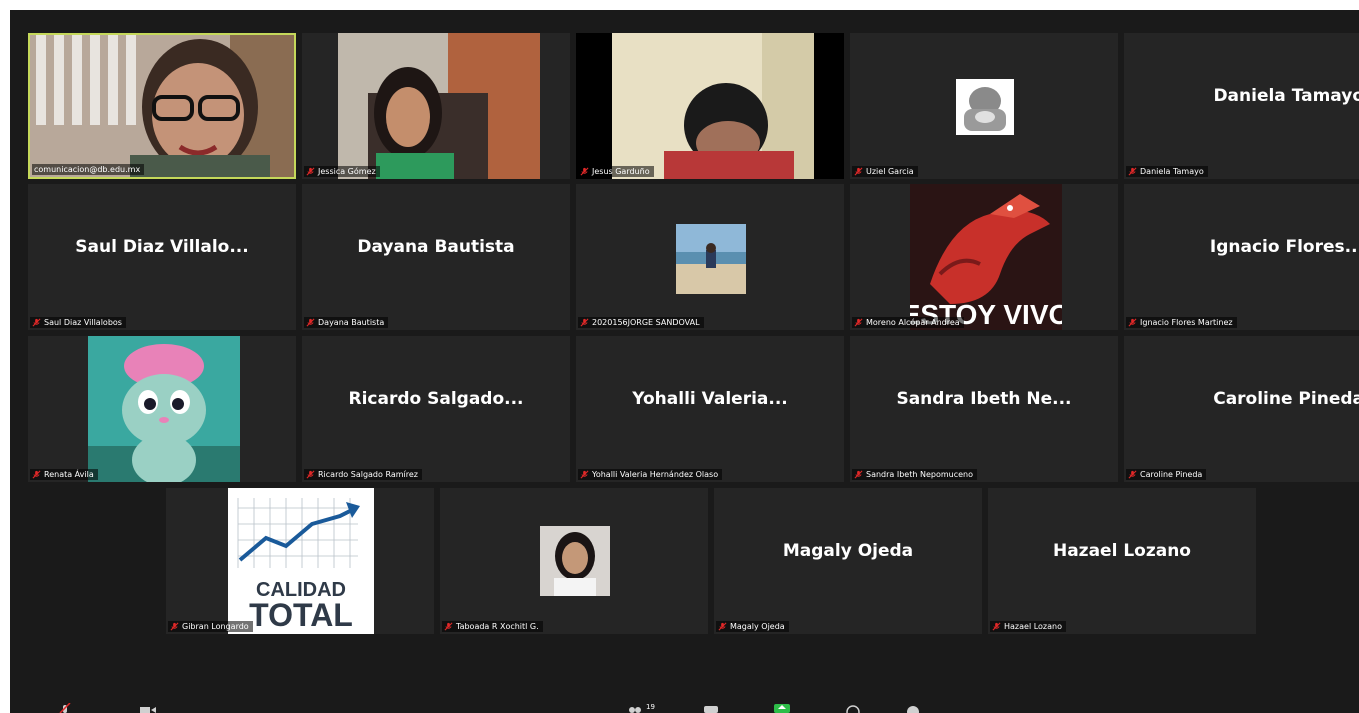  What do you see at coordinates (650, 474) in the screenshot?
I see `participant-name-label: Yohalli Valeria Hernández Olaso` at bounding box center [650, 474].